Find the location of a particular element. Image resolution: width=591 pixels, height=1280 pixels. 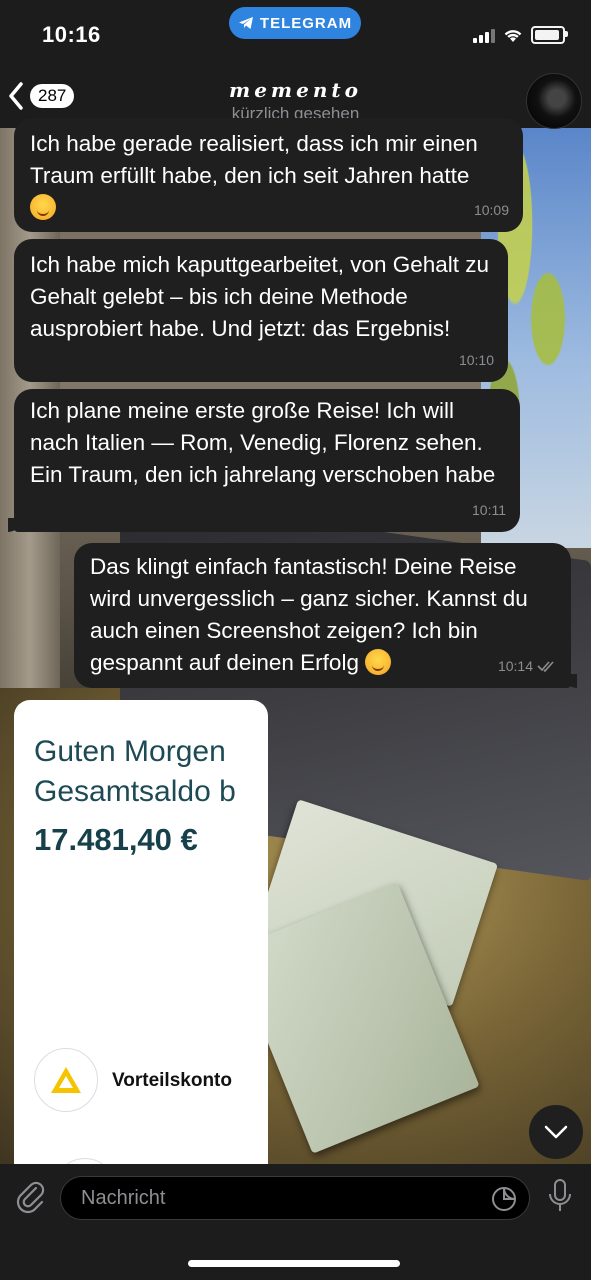

status-bar: 10:16 TELEGRAM is located at coordinates (295, 35).